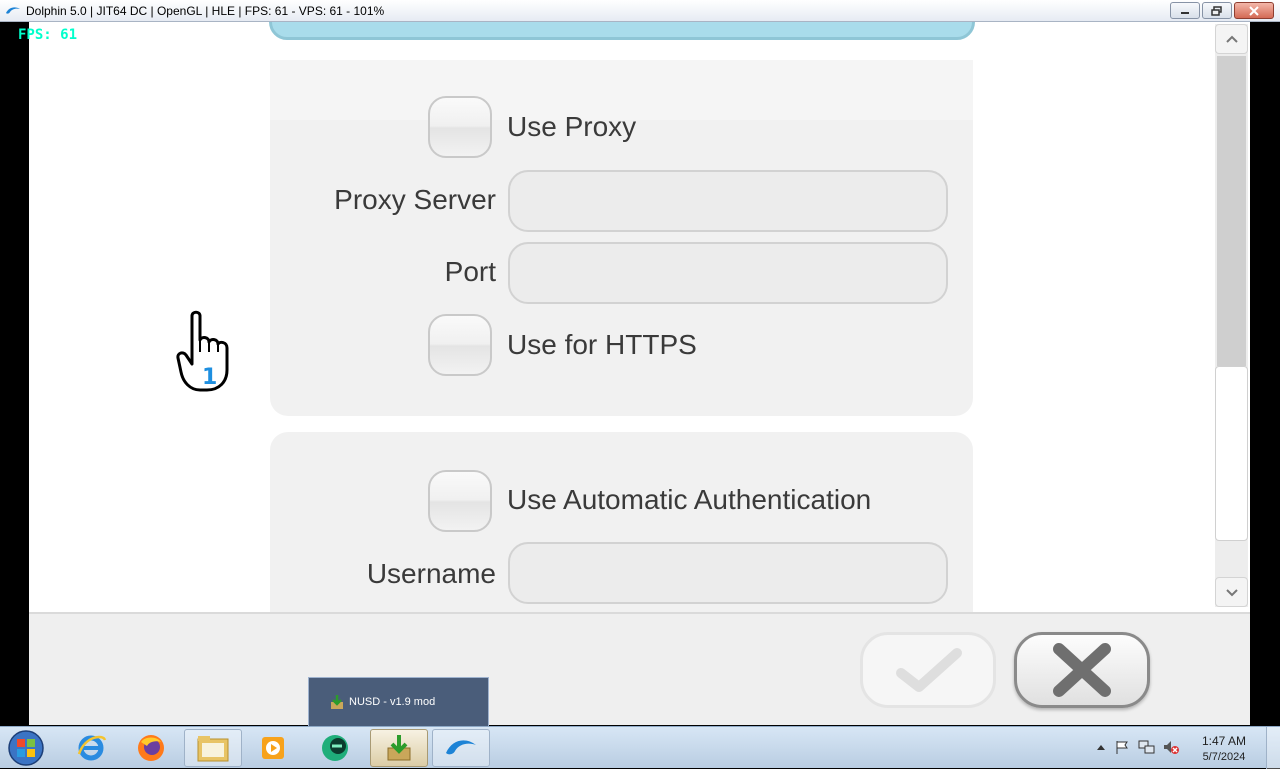 This screenshot has height=769, width=1280. I want to click on ok-button, so click(928, 670).